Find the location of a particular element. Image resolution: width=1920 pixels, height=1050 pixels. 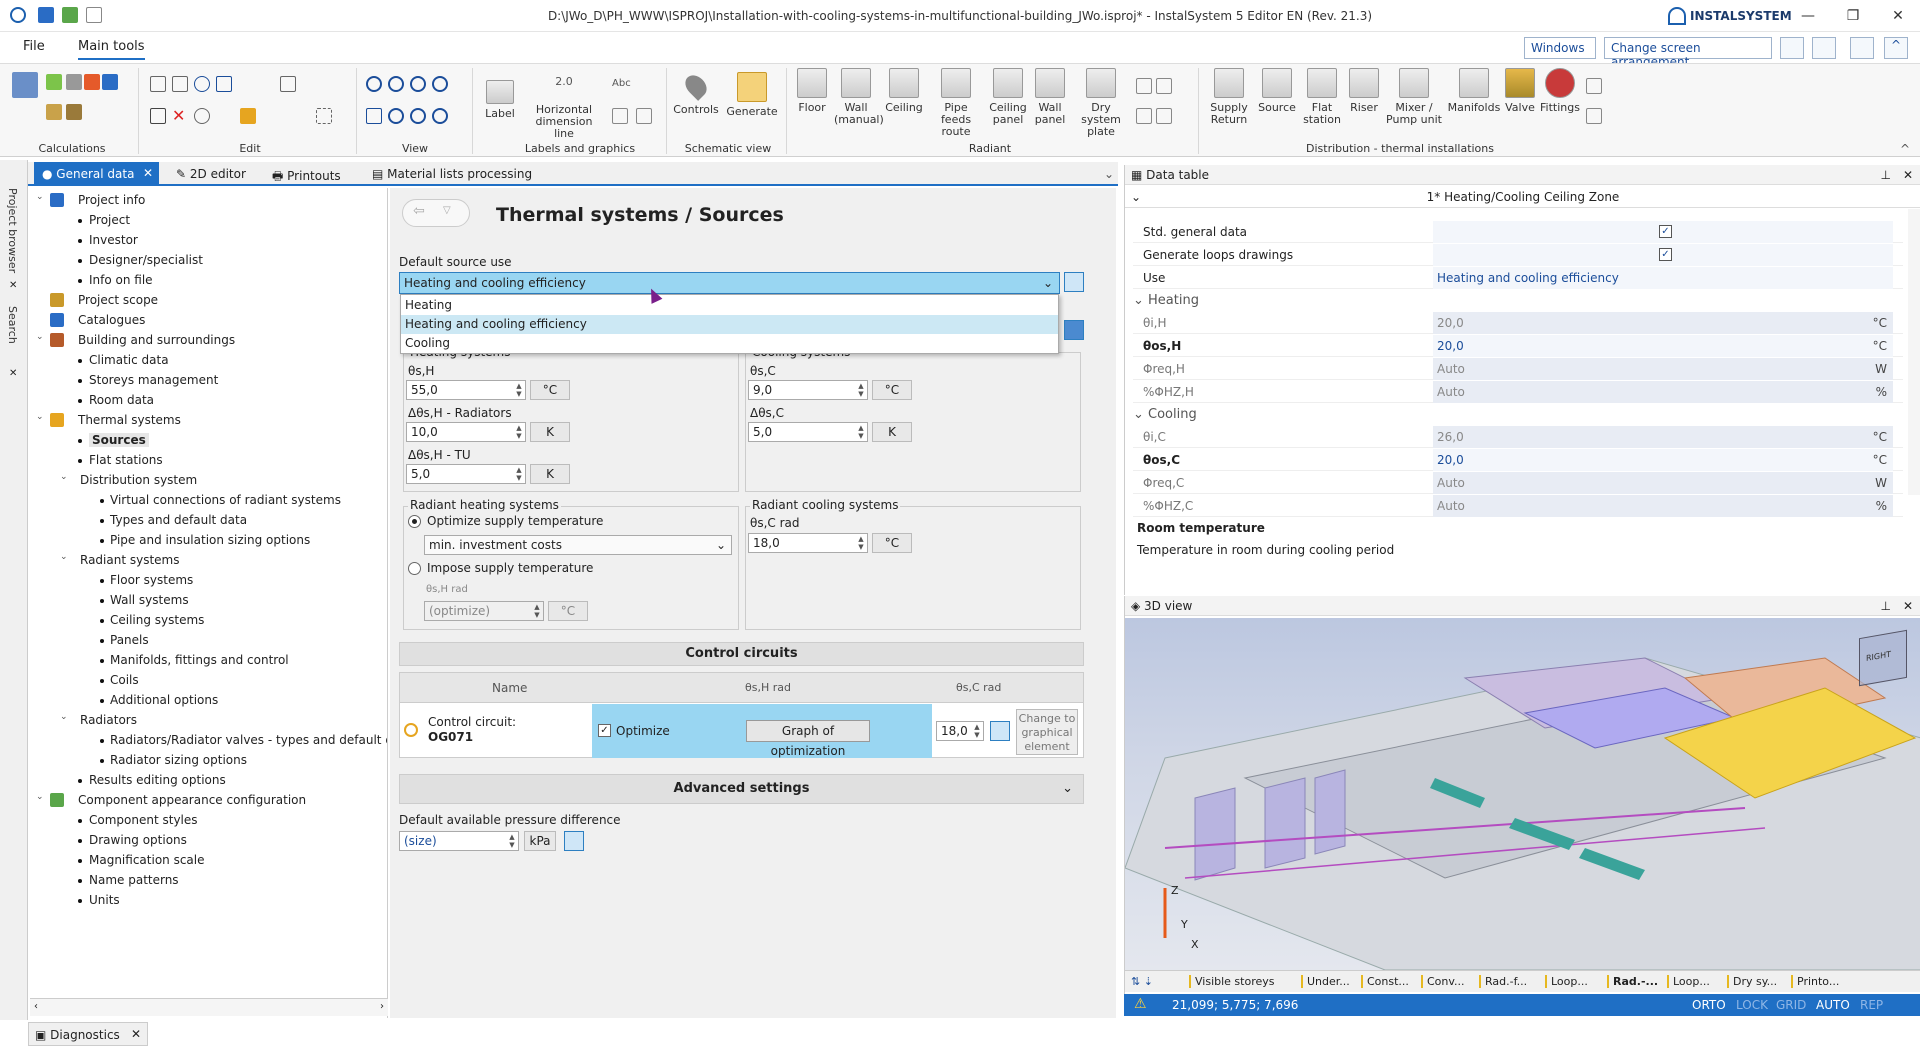

theta-scrad-input: 18,0 ▲ ▼ is located at coordinates (808, 543).